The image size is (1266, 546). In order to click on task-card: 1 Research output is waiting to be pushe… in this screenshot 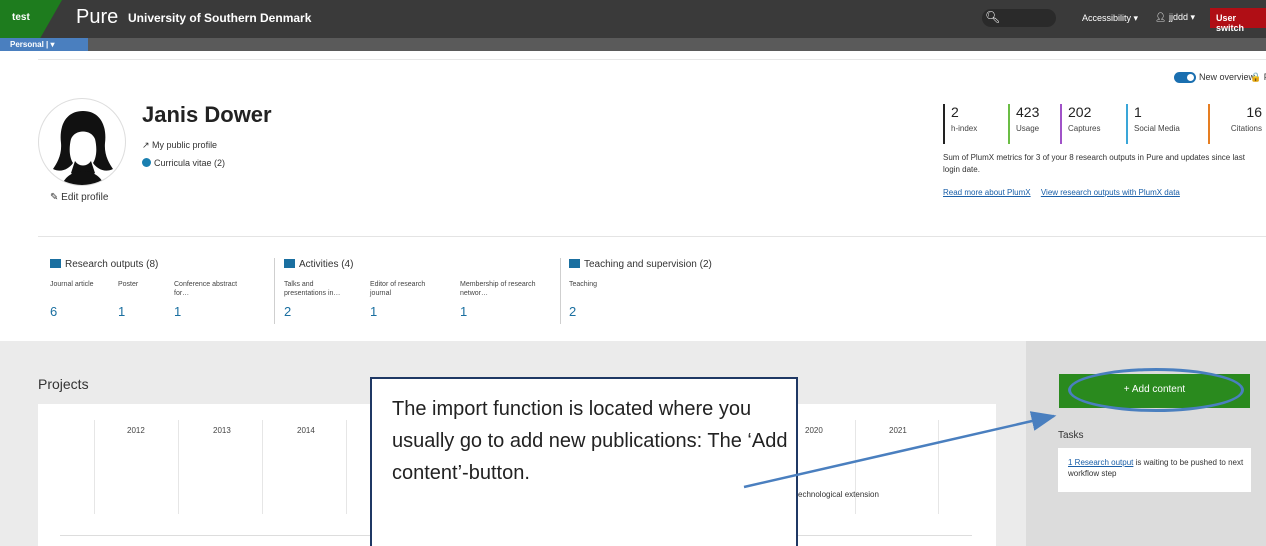, I will do `click(1154, 470)`.